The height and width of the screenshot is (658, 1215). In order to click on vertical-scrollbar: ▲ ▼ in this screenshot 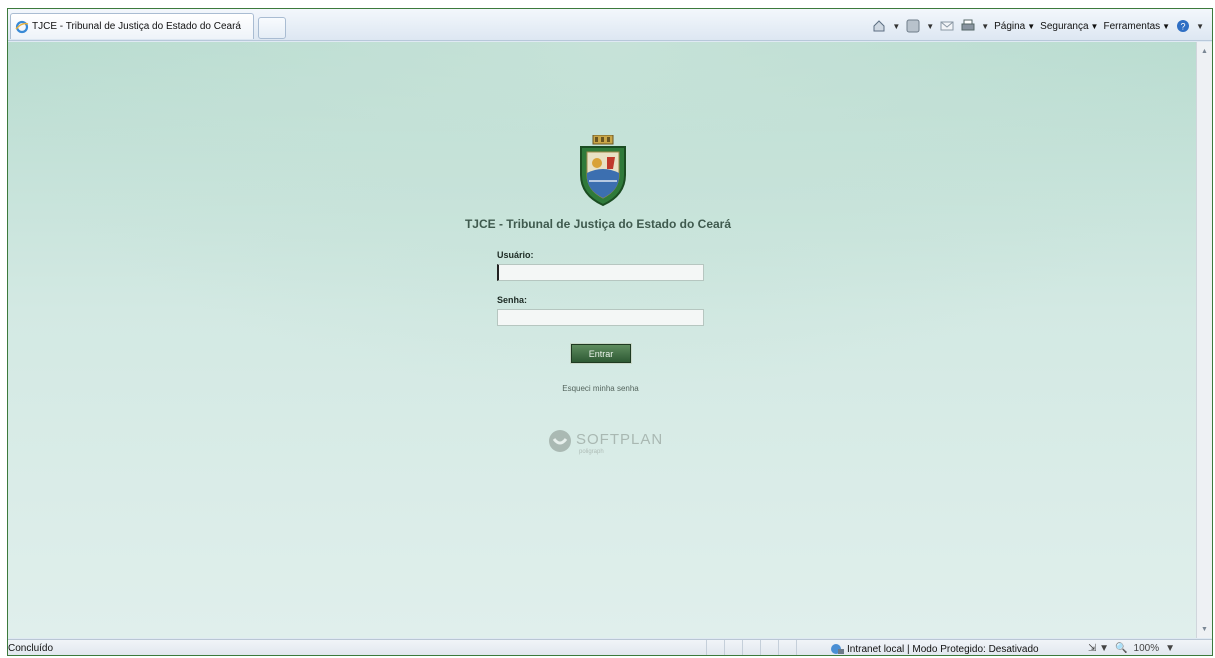, I will do `click(1204, 340)`.